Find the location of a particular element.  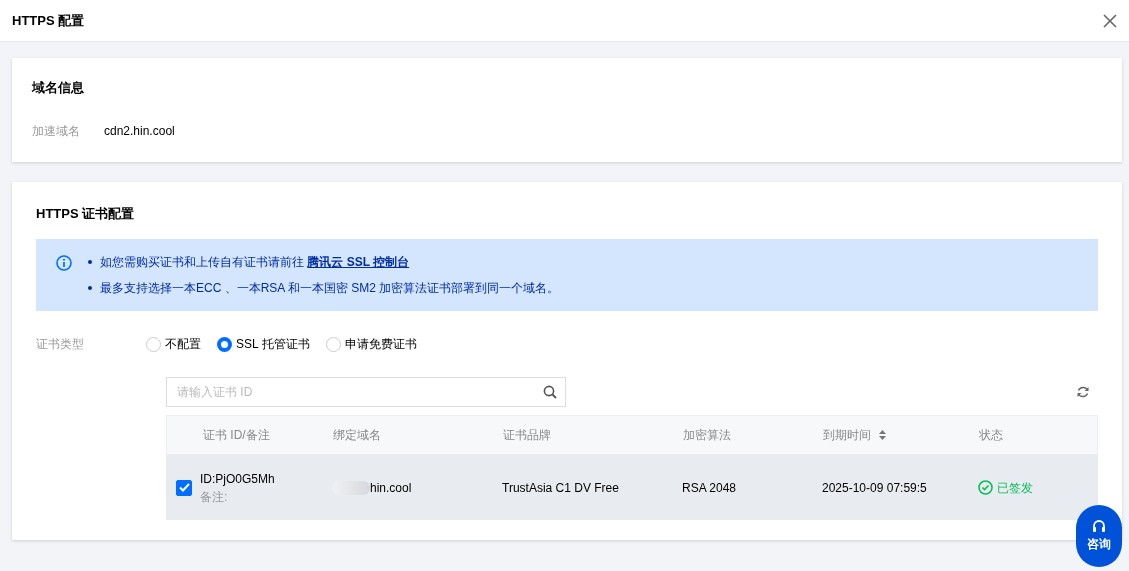

search-icon is located at coordinates (550, 392).